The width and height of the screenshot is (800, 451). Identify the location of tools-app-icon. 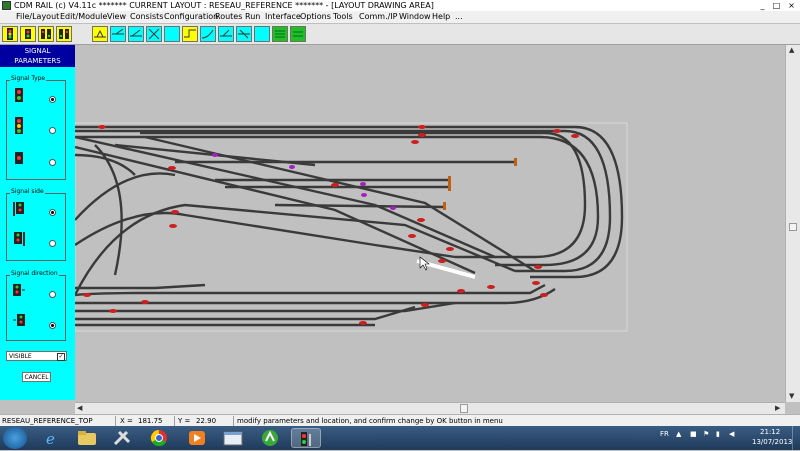
(122, 438).